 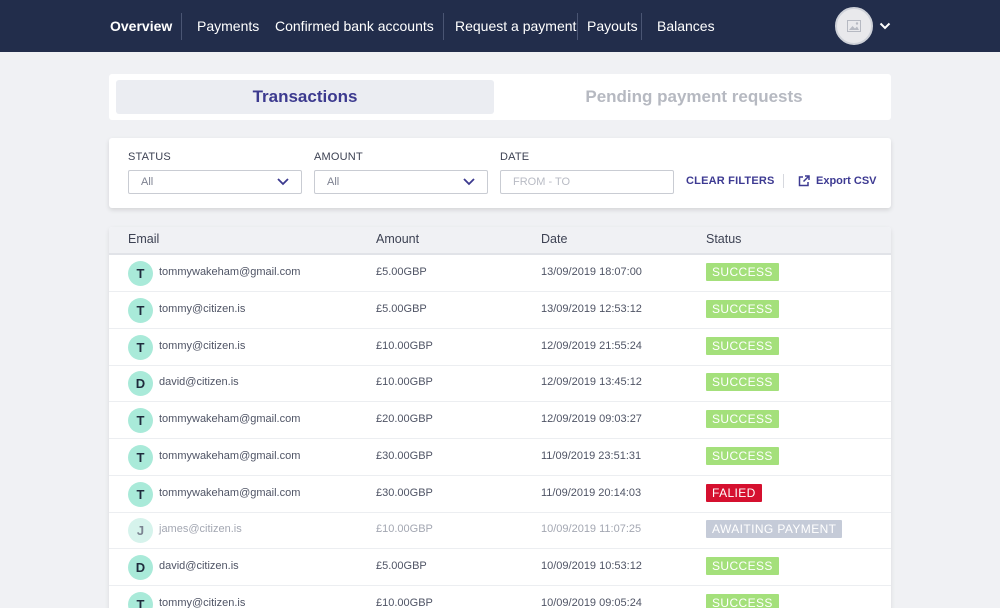 What do you see at coordinates (591, 419) in the screenshot?
I see `date-cell: 12/09/2019 09:03:27` at bounding box center [591, 419].